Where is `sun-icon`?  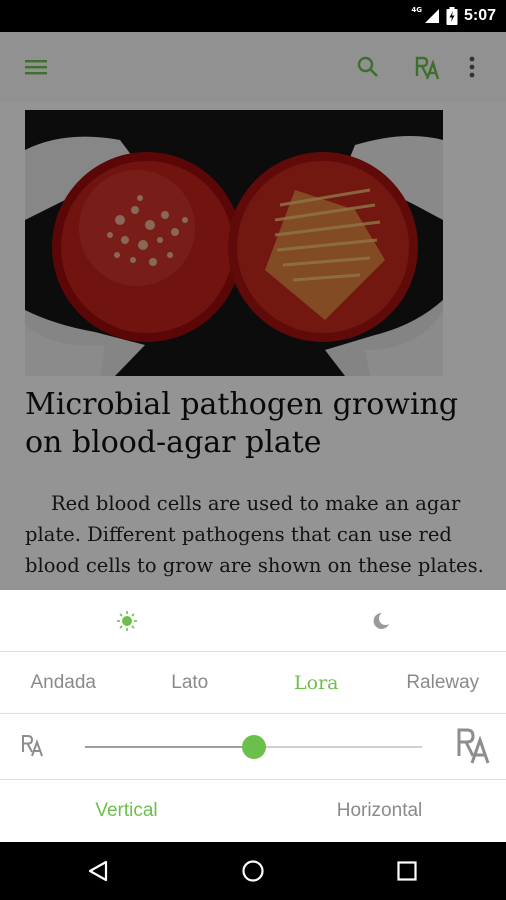
sun-icon is located at coordinates (126, 621).